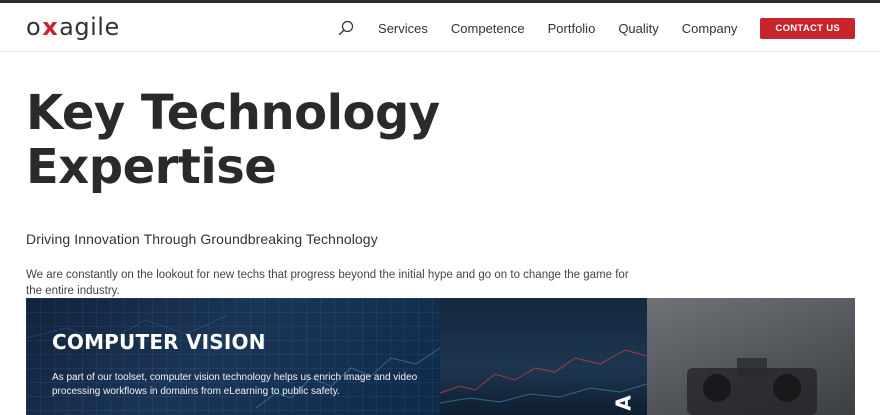 This screenshot has width=880, height=415. Describe the element at coordinates (347, 28) in the screenshot. I see `search-icon` at that location.